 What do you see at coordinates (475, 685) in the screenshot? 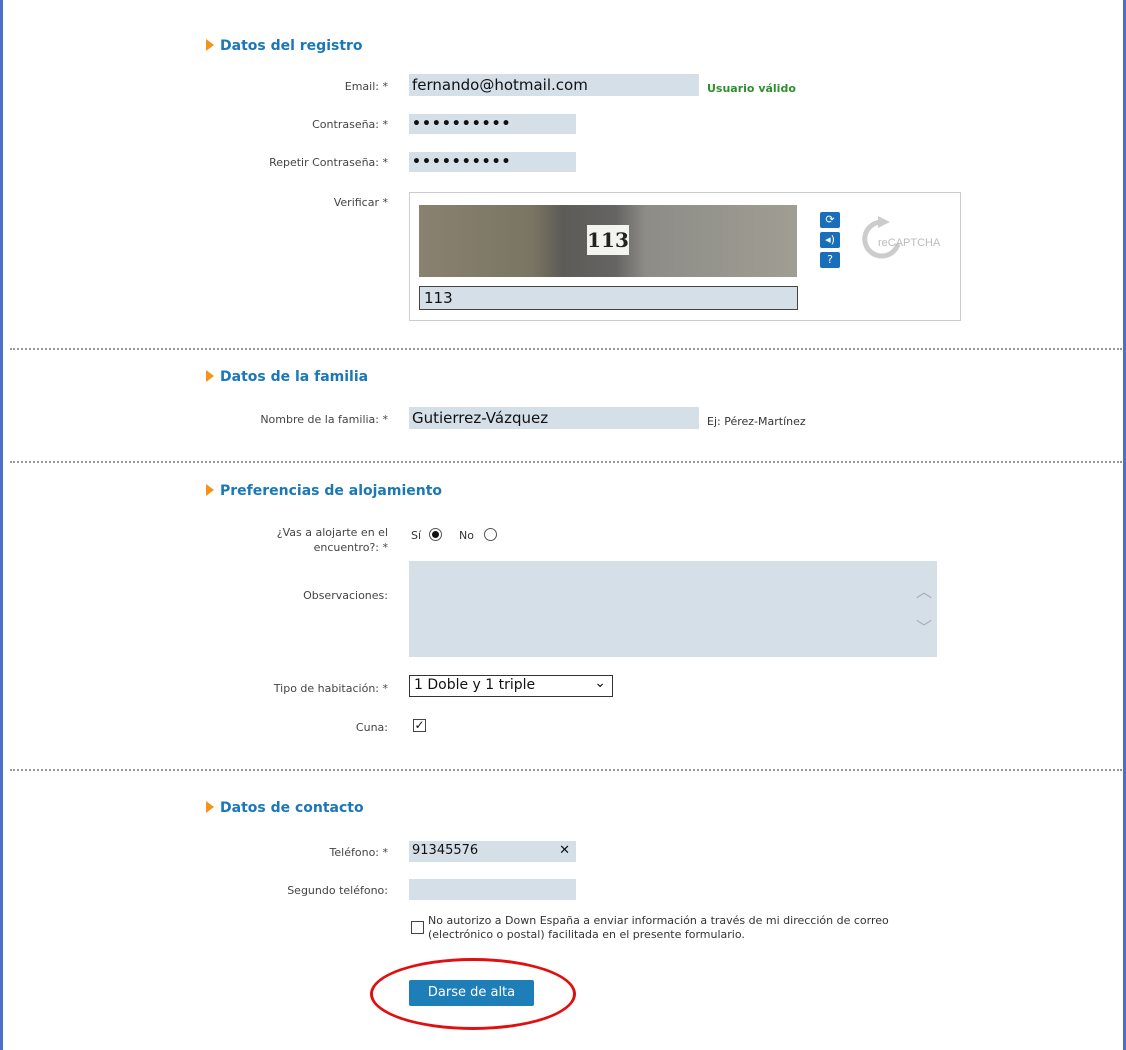
I see `room-type-value: 1 Doble y 1 triple` at bounding box center [475, 685].